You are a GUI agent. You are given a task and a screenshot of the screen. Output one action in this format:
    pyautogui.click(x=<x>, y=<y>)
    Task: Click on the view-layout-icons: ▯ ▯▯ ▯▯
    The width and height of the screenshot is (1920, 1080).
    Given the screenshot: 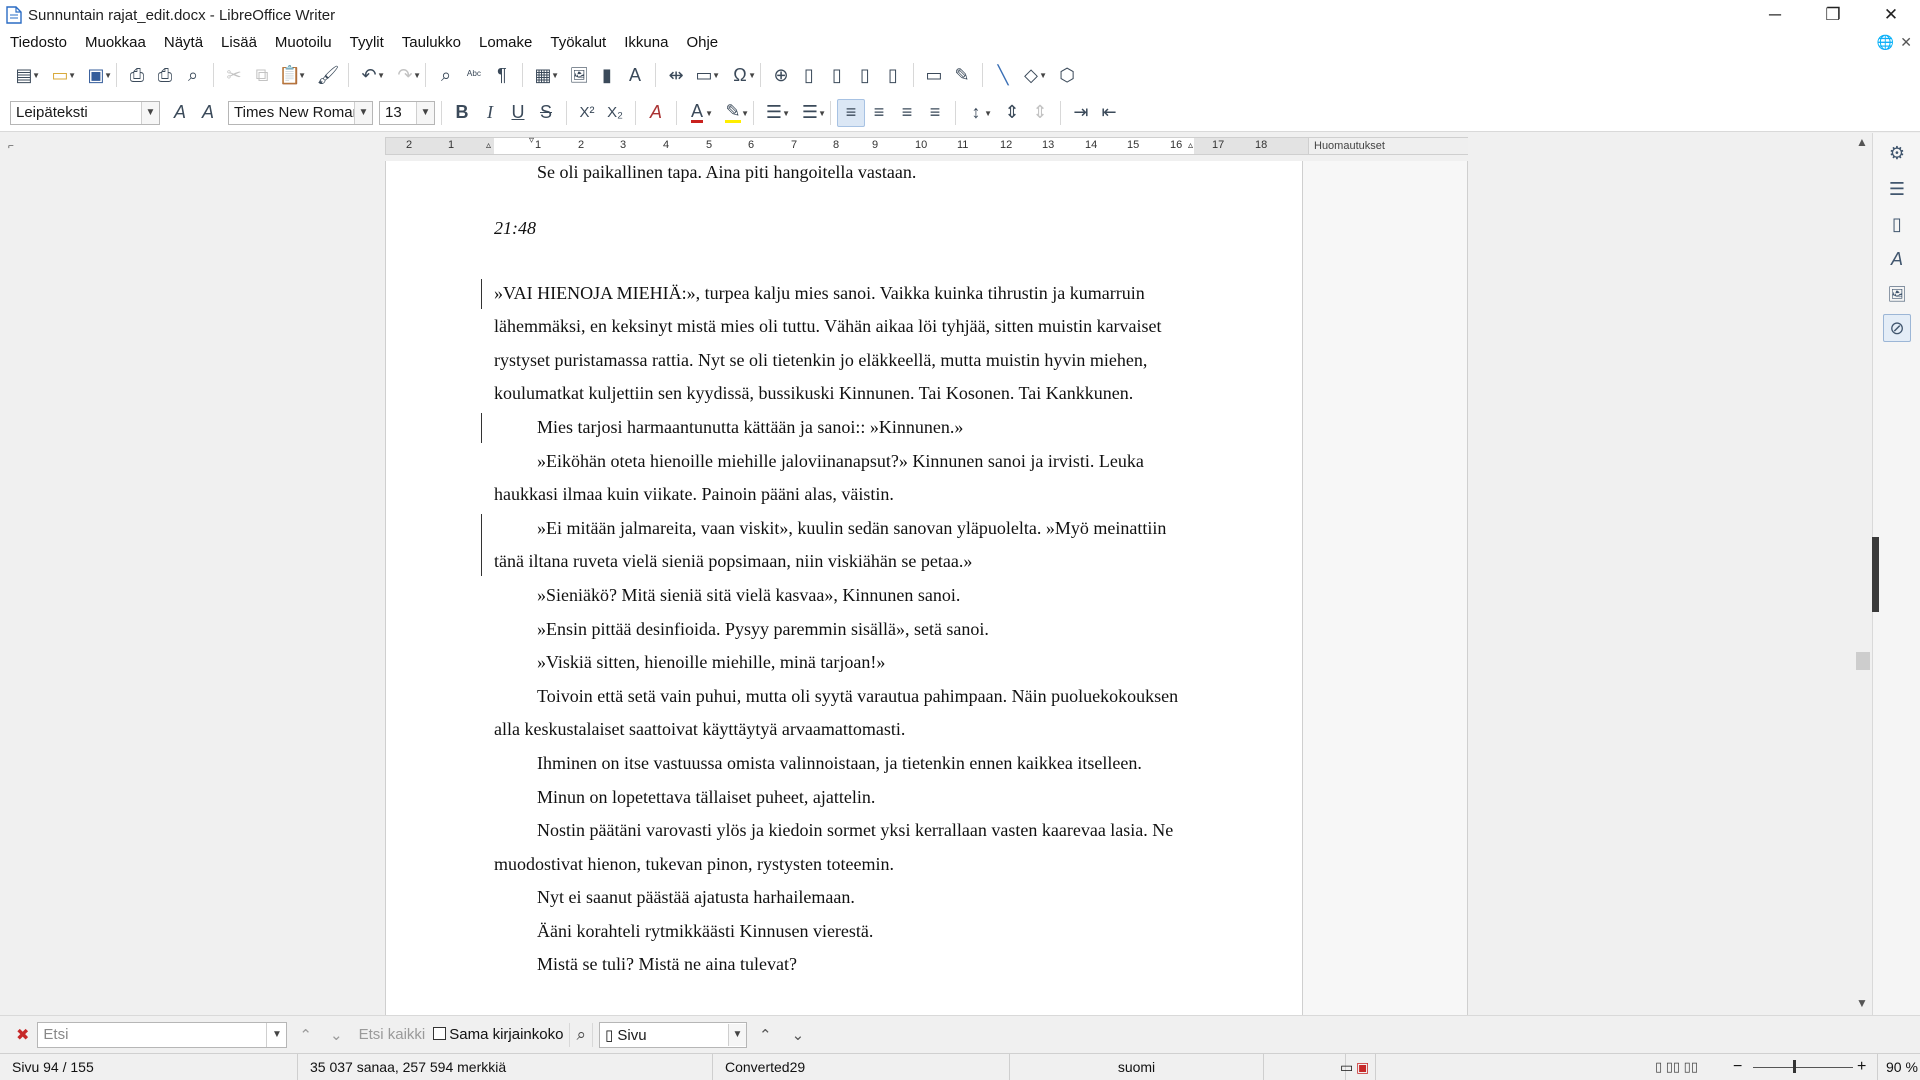 What is the action you would take?
    pyautogui.click(x=1676, y=1067)
    